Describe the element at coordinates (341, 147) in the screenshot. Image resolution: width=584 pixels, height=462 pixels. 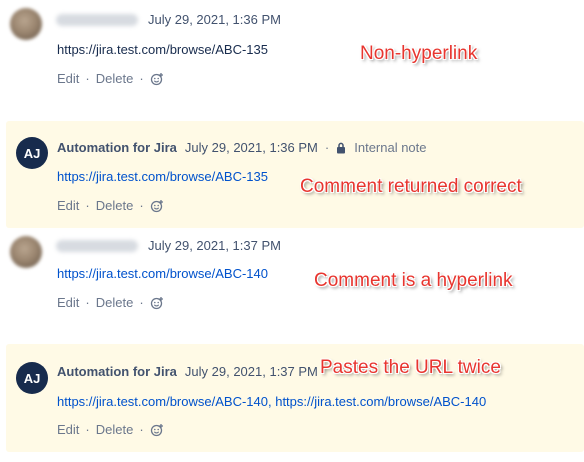
I see `lock-icon` at that location.